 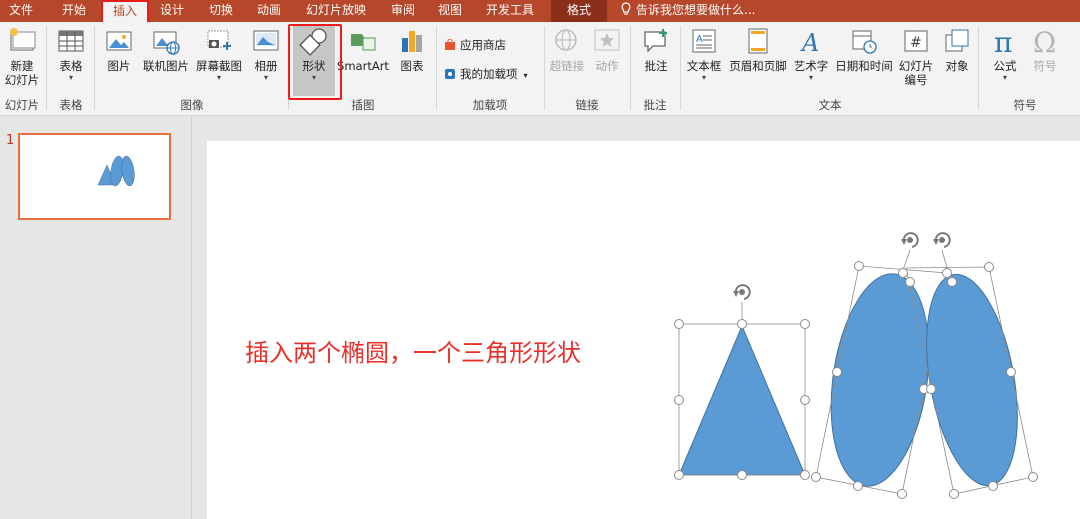 What do you see at coordinates (219, 54) in the screenshot?
I see `screenshot-button: 屏幕截图 ▾` at bounding box center [219, 54].